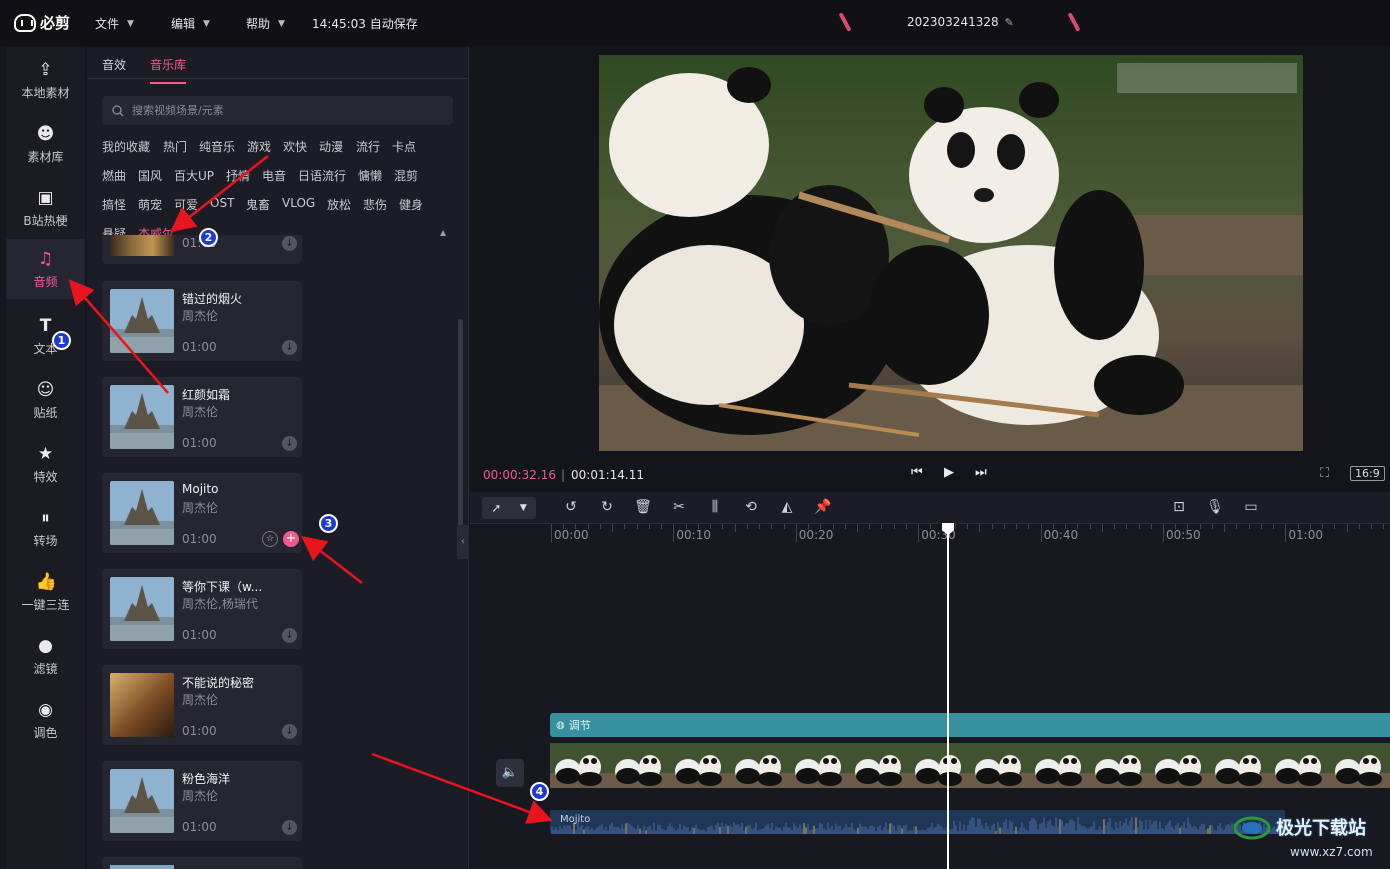  Describe the element at coordinates (270, 539) in the screenshot. I see `favorite-icon: ☆` at that location.